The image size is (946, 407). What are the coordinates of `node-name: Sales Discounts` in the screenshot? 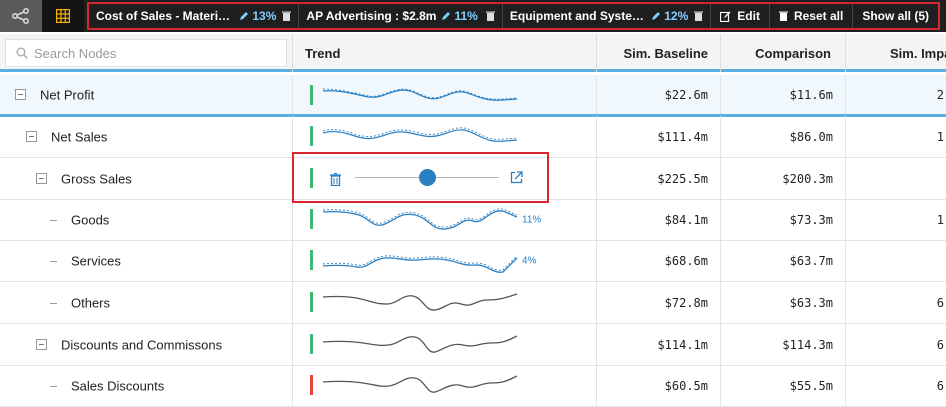 It's located at (118, 385).